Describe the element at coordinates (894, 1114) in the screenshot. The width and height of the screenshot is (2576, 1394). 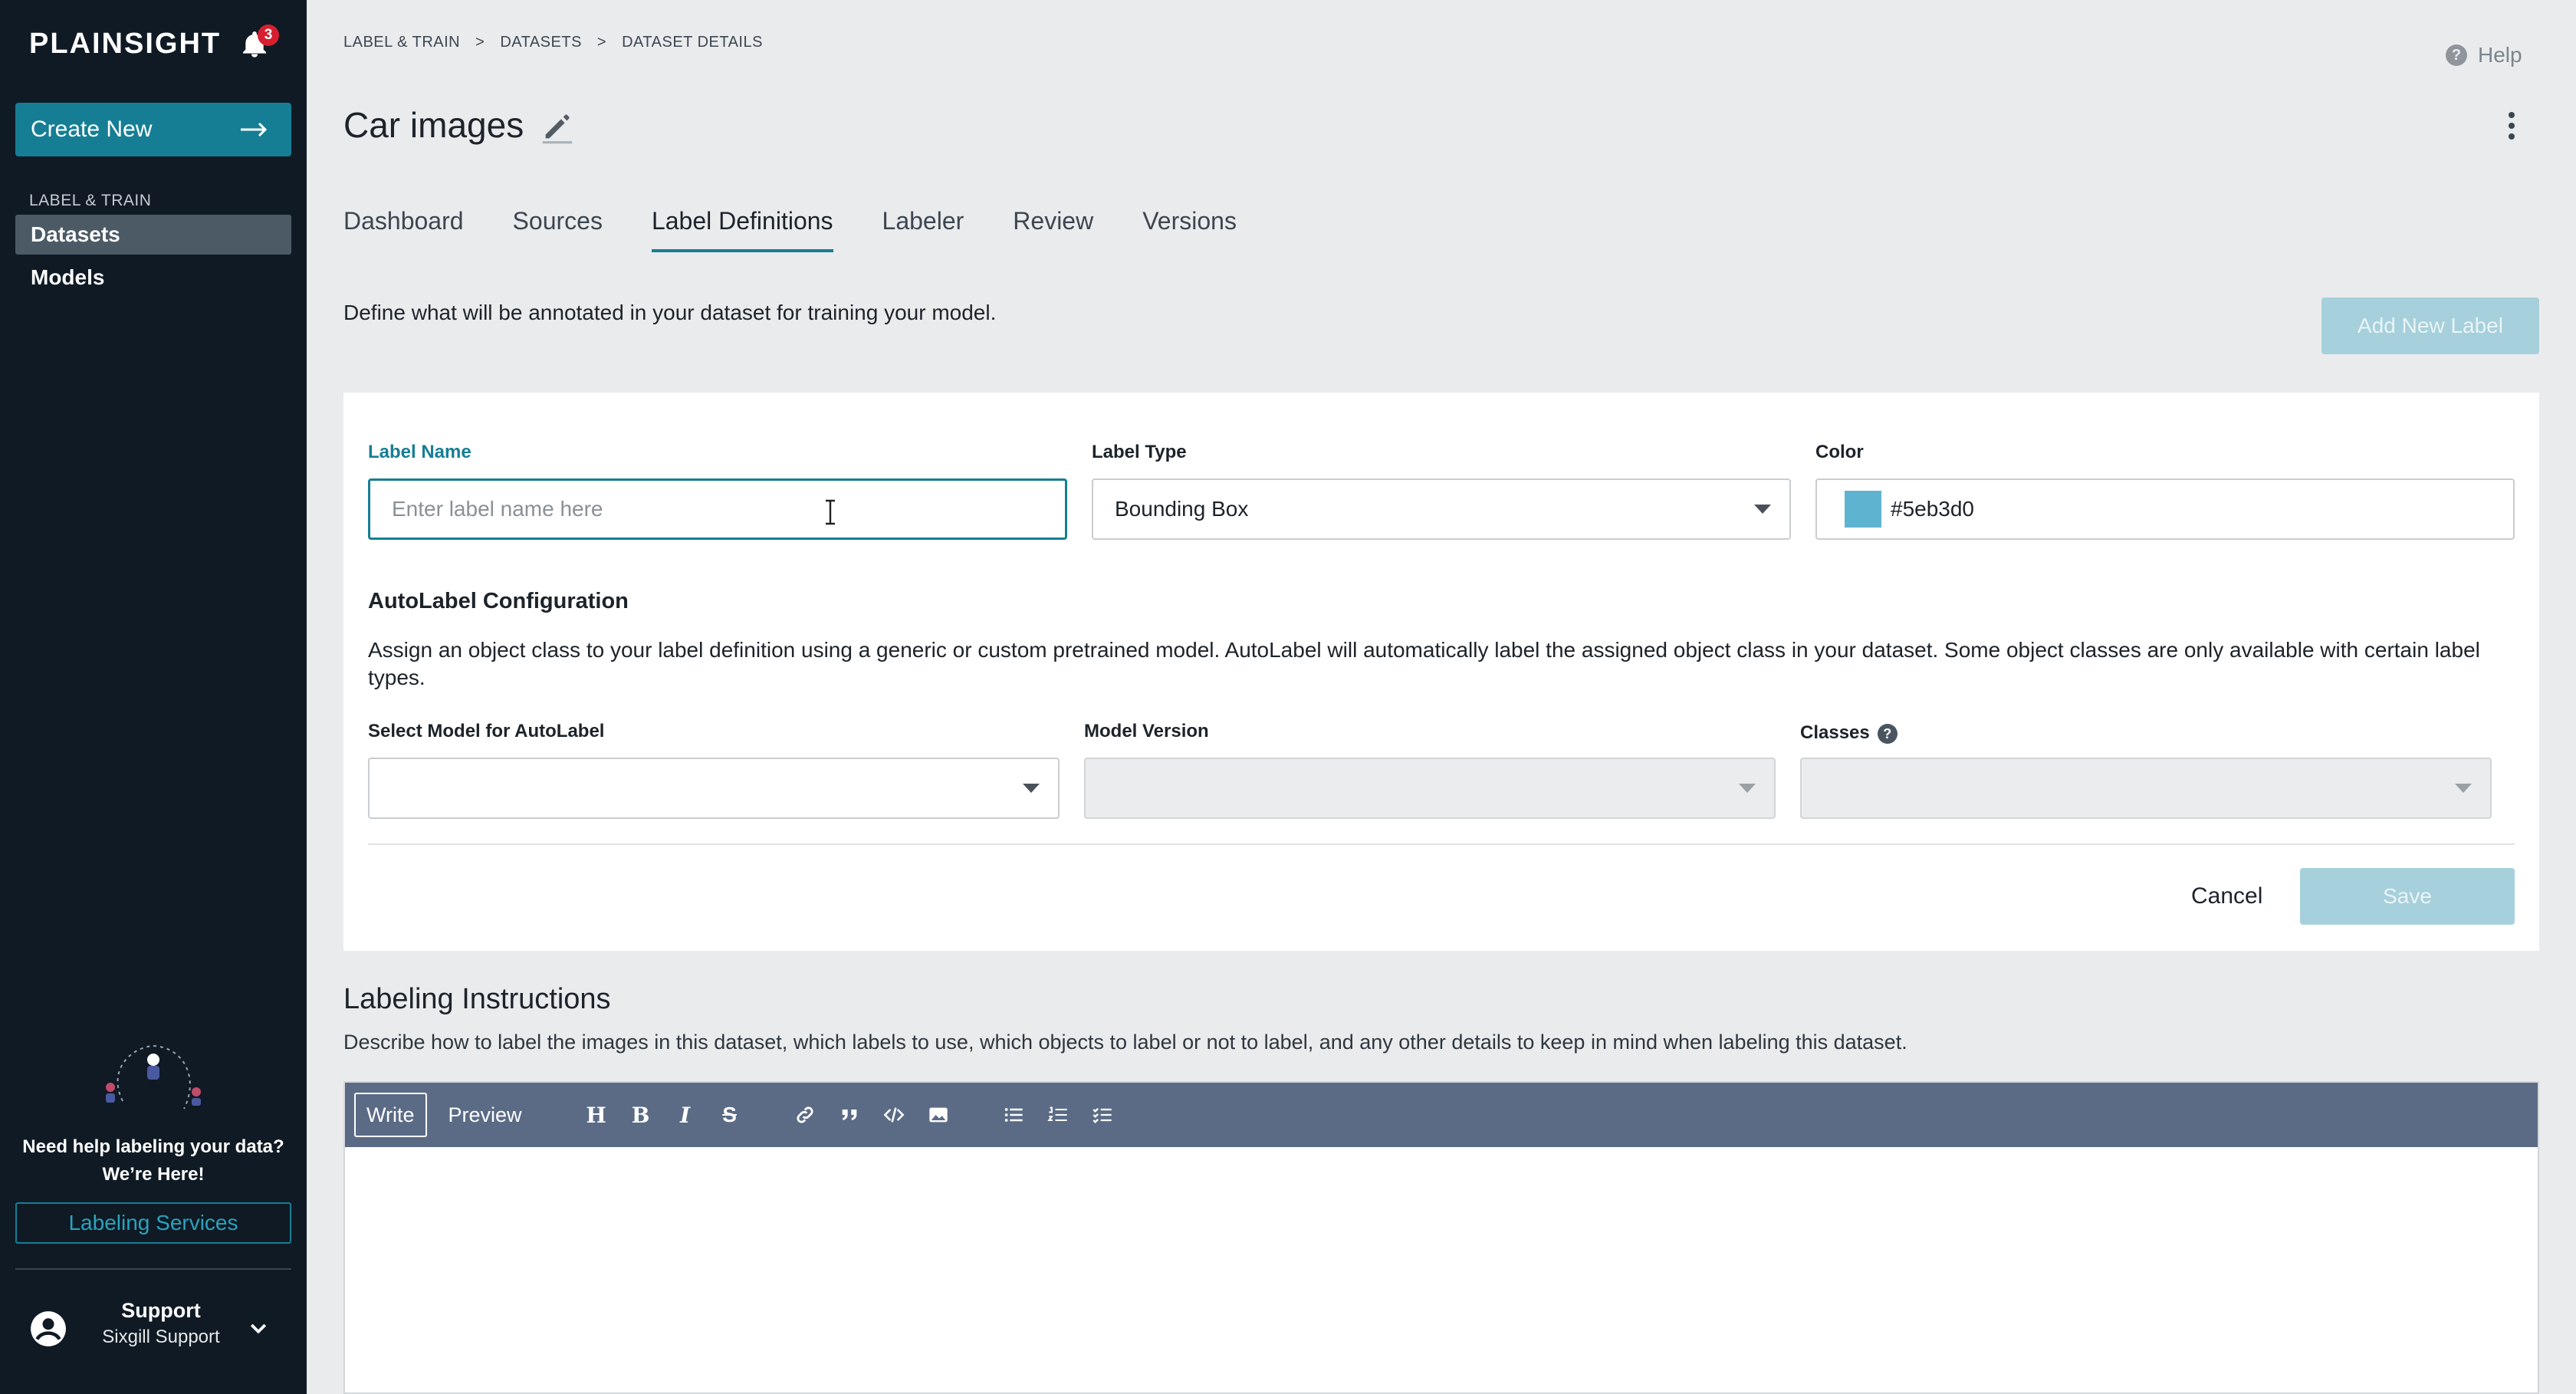
I see `code-icon` at that location.